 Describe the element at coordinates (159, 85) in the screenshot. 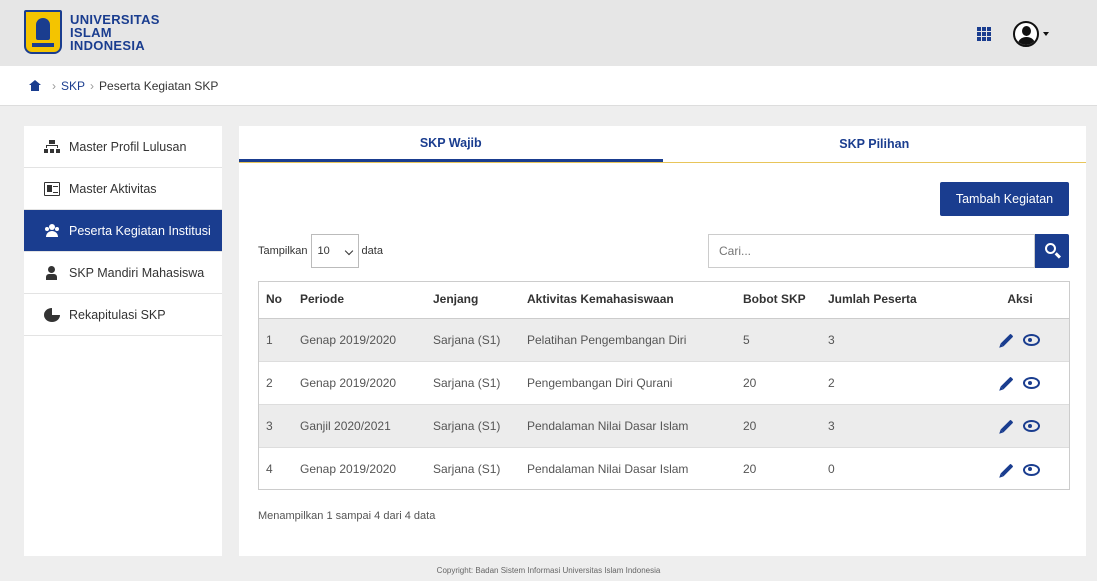

I see `breadcrumb-item-current: Peserta Kegiatan SKP` at that location.